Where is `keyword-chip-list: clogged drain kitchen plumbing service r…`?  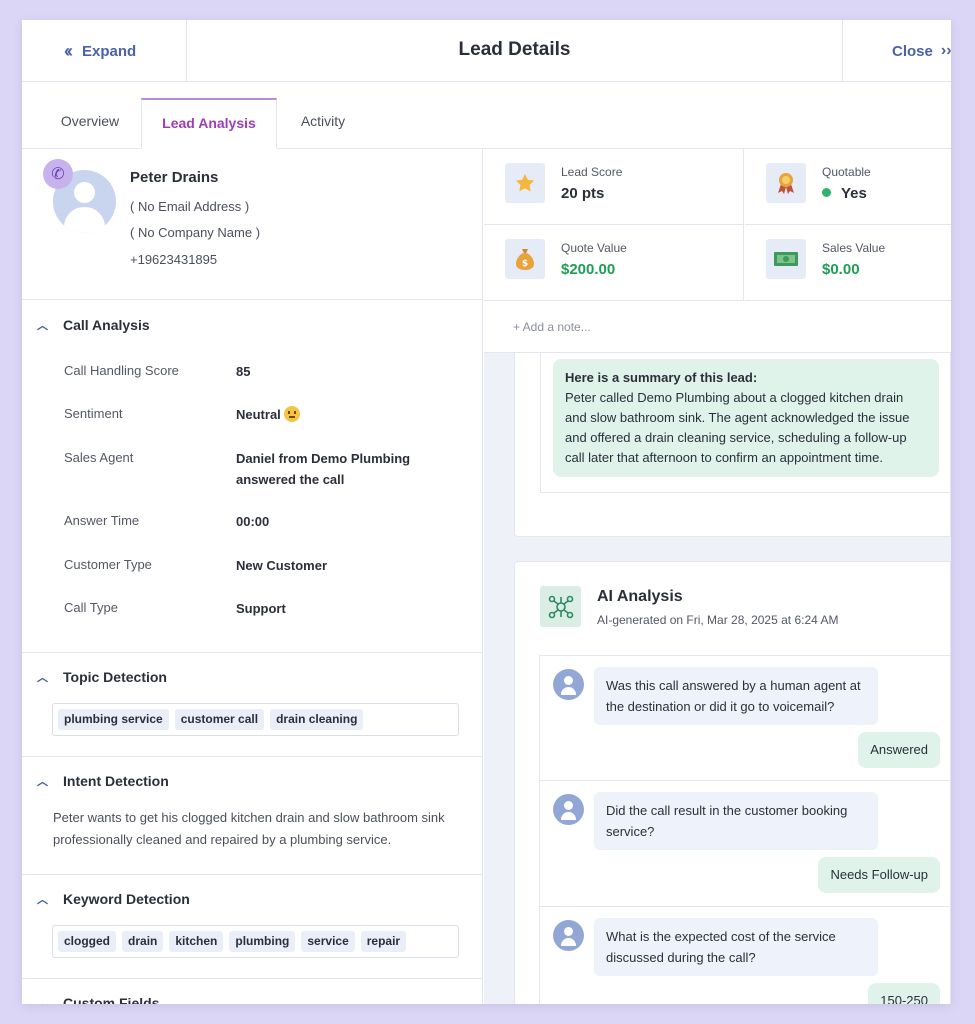
keyword-chip-list: clogged drain kitchen plumbing service r… is located at coordinates (255, 941).